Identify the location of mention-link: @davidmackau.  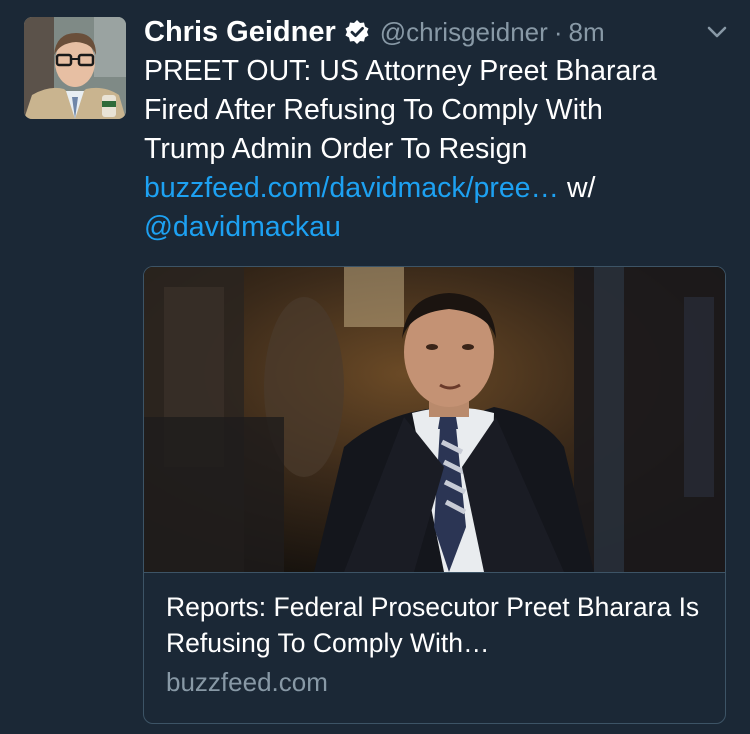
(242, 227).